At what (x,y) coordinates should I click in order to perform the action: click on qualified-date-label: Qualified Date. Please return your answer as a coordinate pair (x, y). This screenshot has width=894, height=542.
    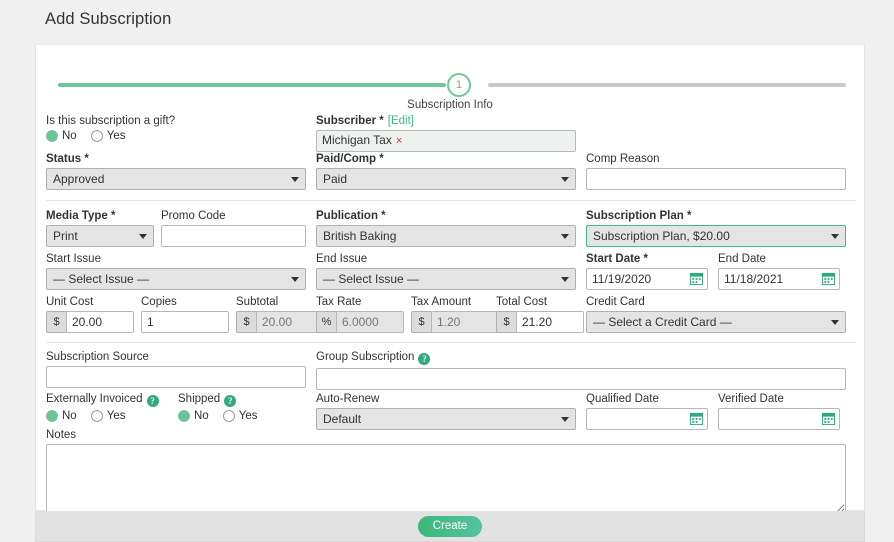
    Looking at the image, I should click on (622, 399).